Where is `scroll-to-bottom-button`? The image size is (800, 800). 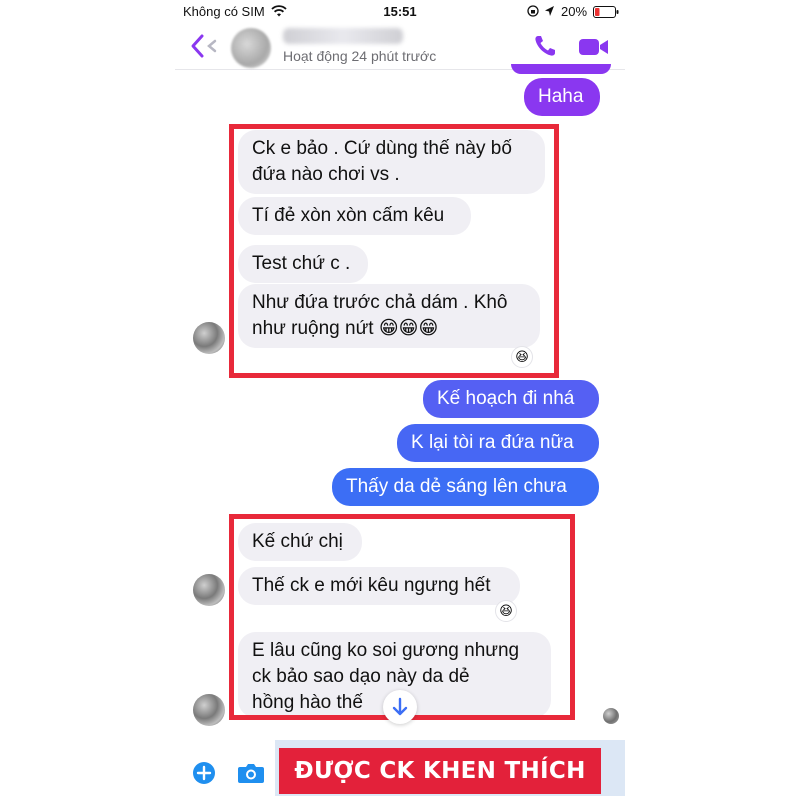 scroll-to-bottom-button is located at coordinates (400, 707).